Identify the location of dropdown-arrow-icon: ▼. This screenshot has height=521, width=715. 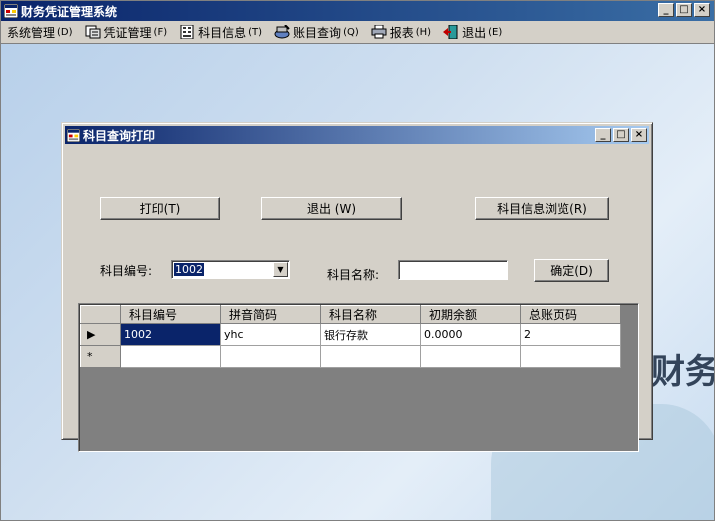
(280, 269).